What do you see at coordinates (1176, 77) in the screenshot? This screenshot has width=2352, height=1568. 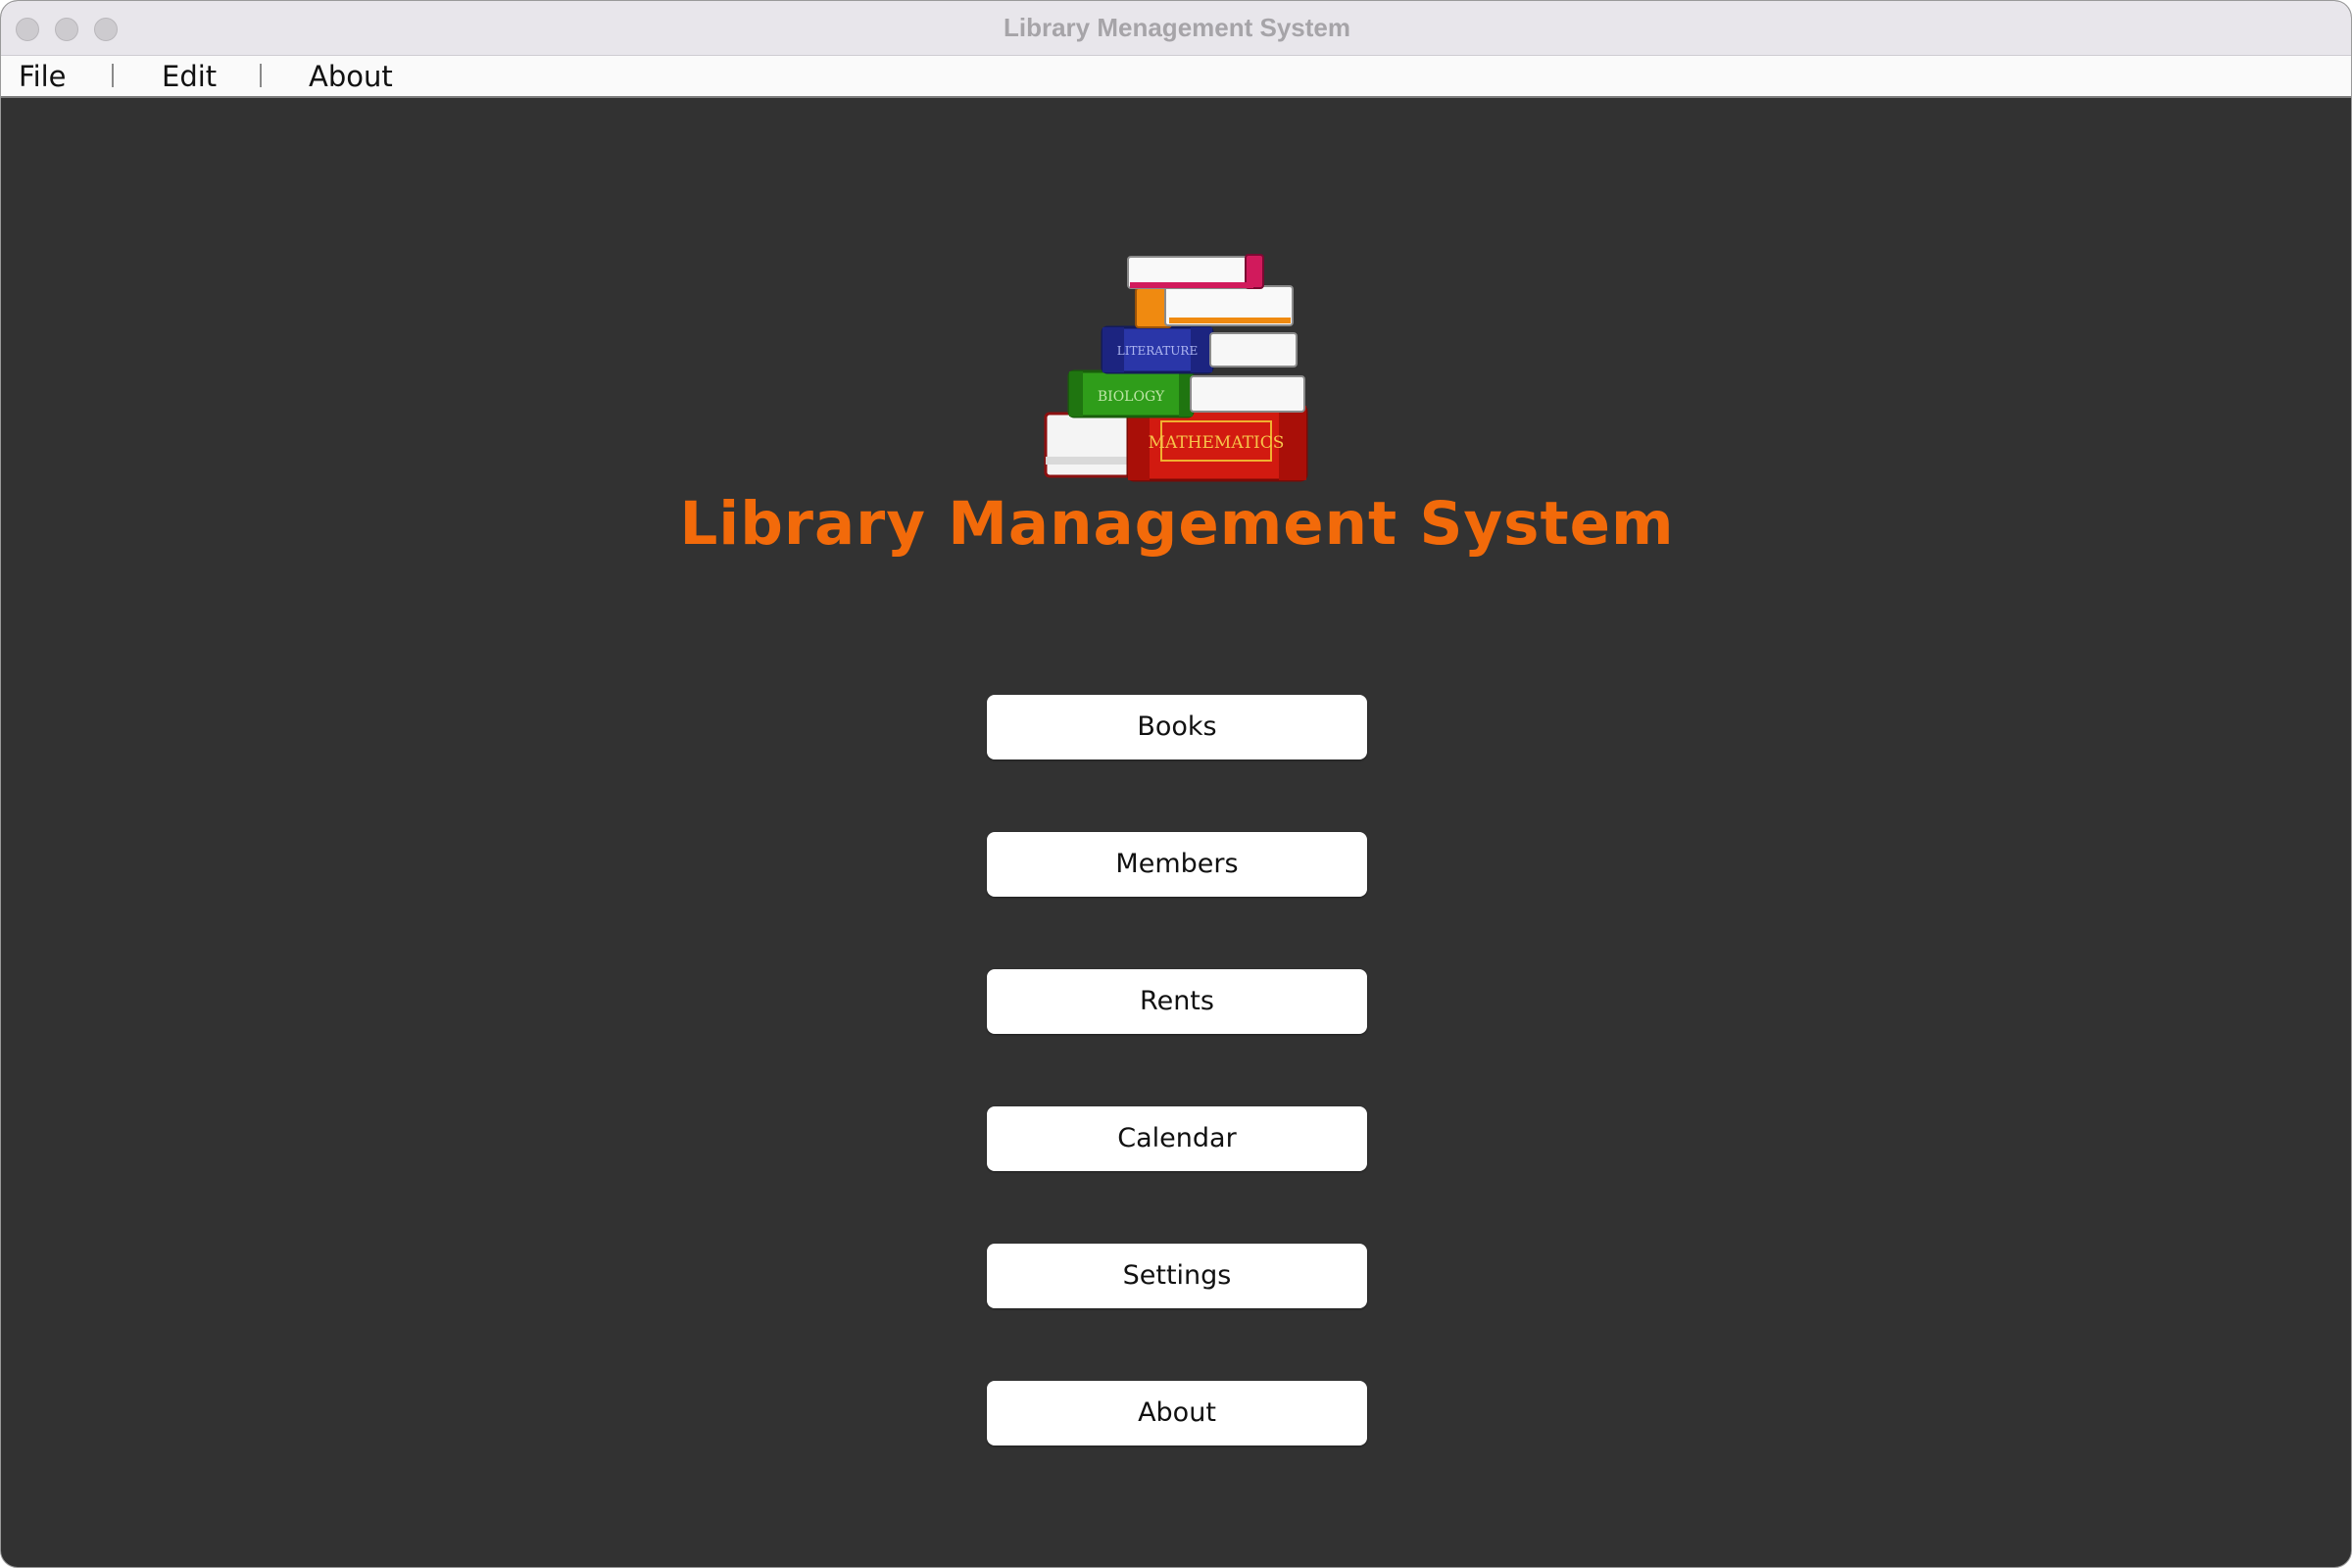 I see `menu-bar: File Edit About` at bounding box center [1176, 77].